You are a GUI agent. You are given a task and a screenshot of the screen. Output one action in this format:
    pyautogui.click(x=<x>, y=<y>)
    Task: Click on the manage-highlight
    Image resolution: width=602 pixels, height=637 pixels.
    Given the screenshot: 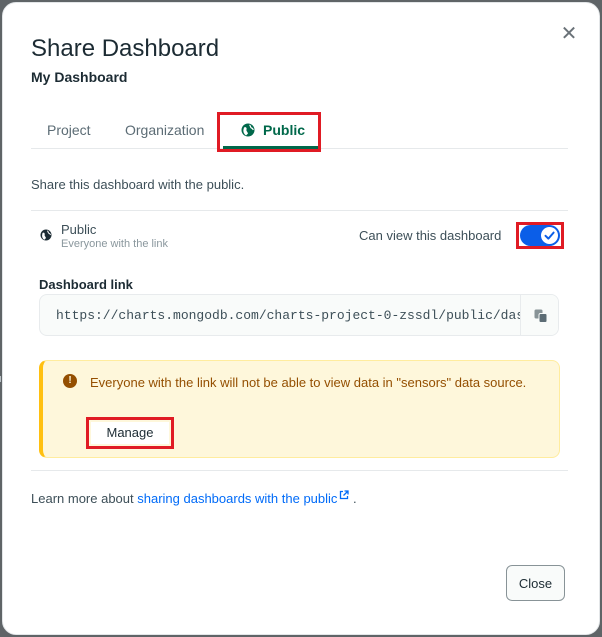 What is the action you would take?
    pyautogui.click(x=130, y=433)
    